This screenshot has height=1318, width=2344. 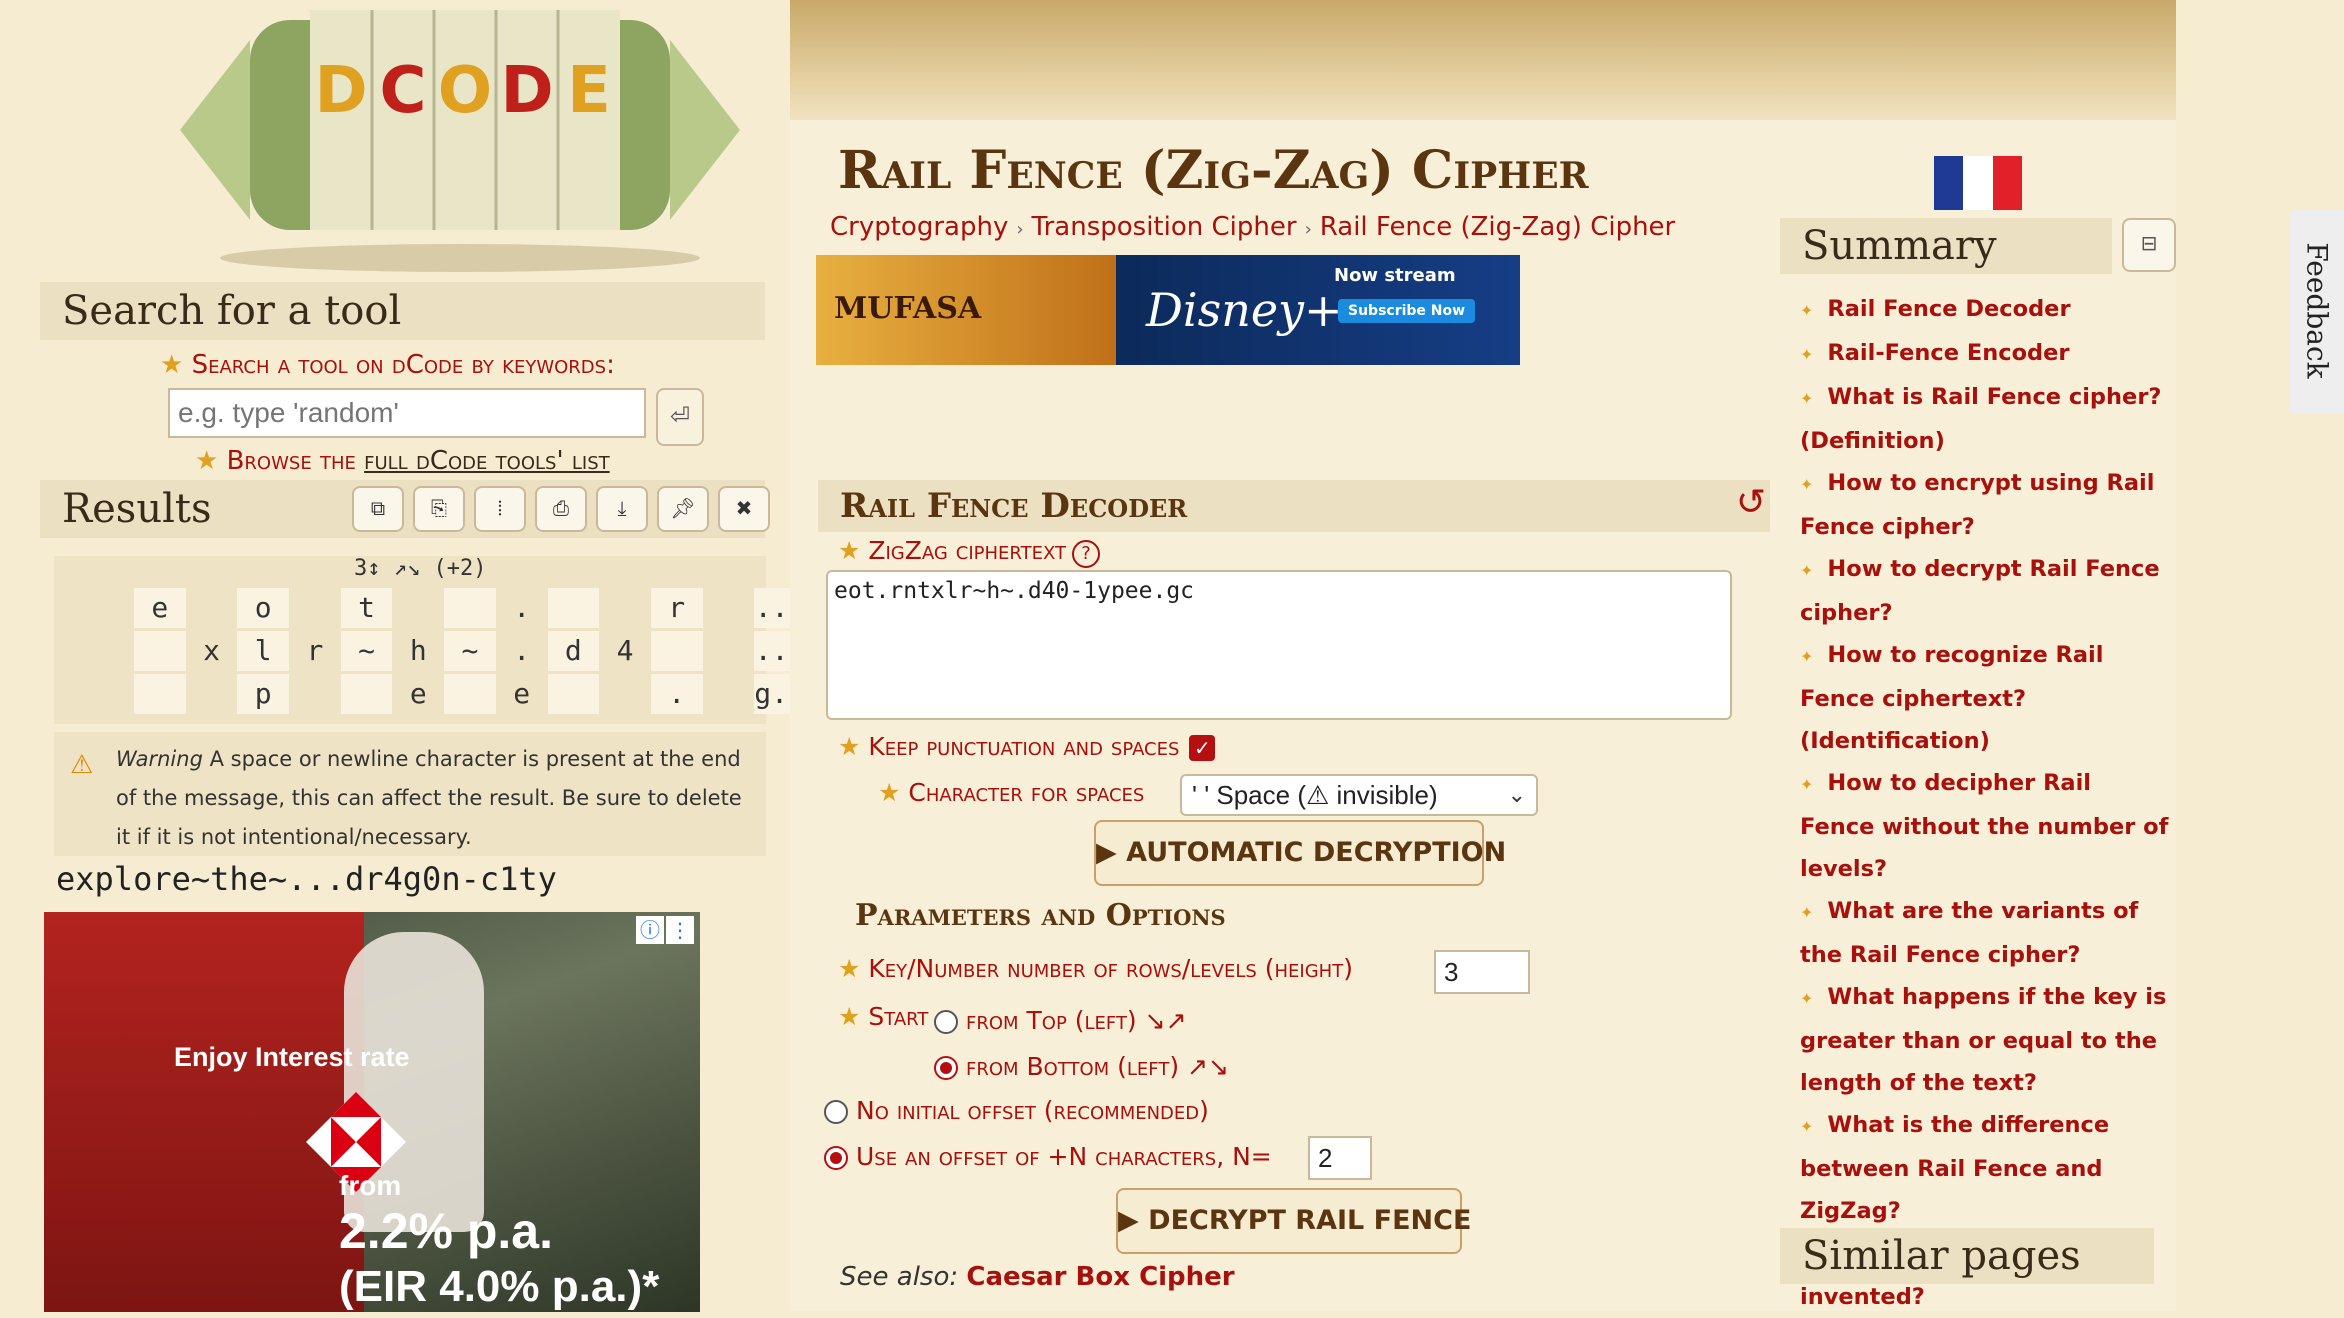 I want to click on breadcrumb-item: Cryptography, so click(x=919, y=227).